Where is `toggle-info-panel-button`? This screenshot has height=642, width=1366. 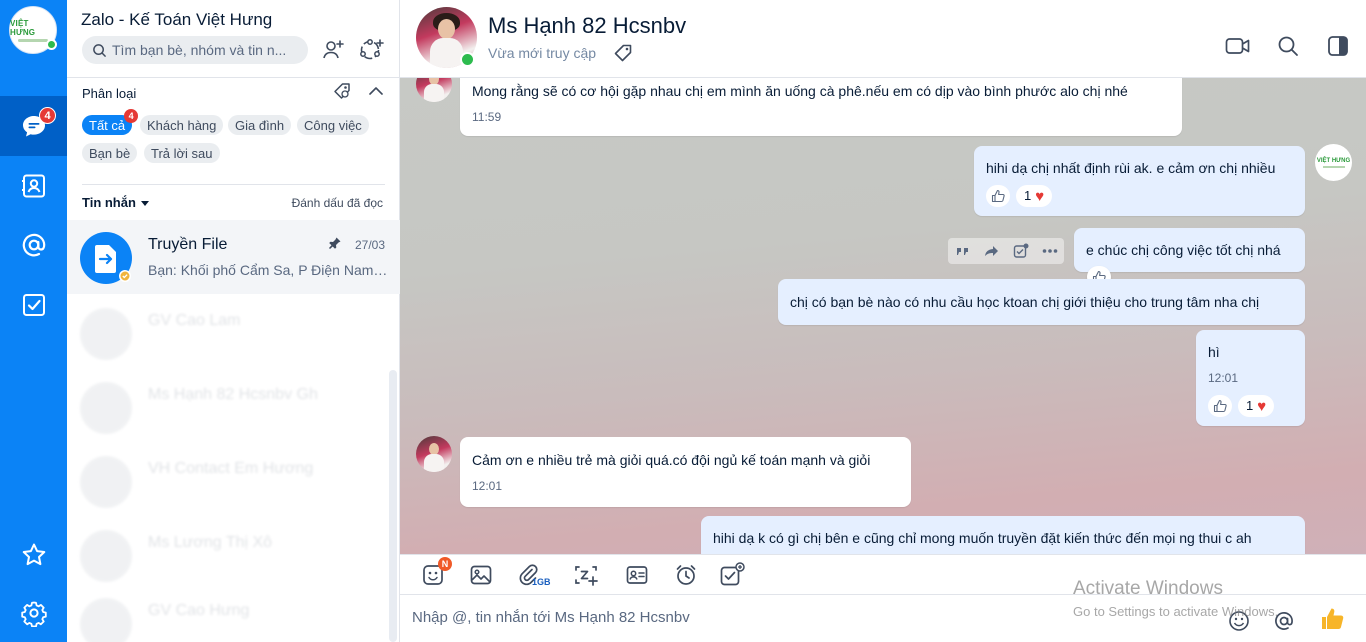 toggle-info-panel-button is located at coordinates (1338, 46).